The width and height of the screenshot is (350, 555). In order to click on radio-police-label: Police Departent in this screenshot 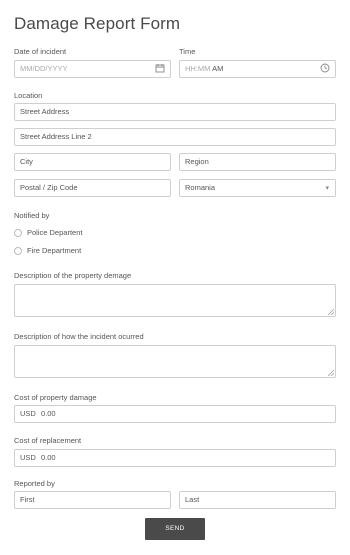, I will do `click(55, 232)`.